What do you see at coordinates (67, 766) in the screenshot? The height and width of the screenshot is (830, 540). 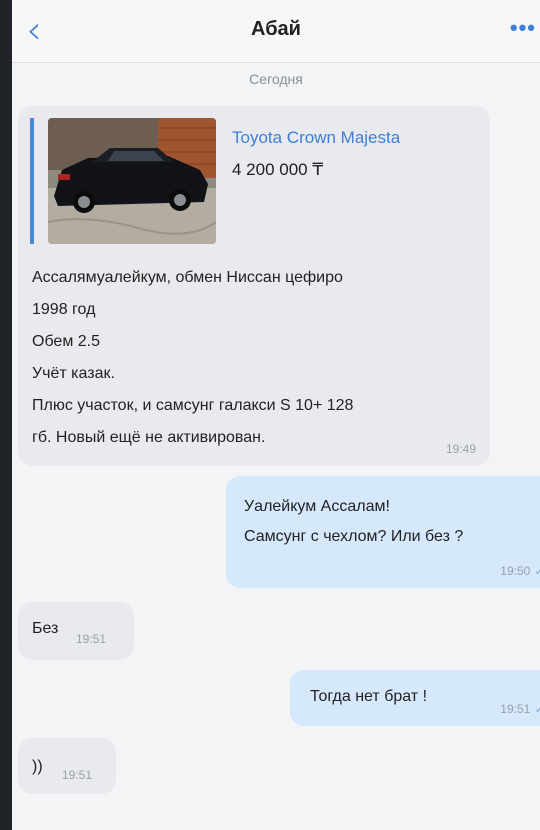 I see `incoming-message-bubble: )) 19:51` at bounding box center [67, 766].